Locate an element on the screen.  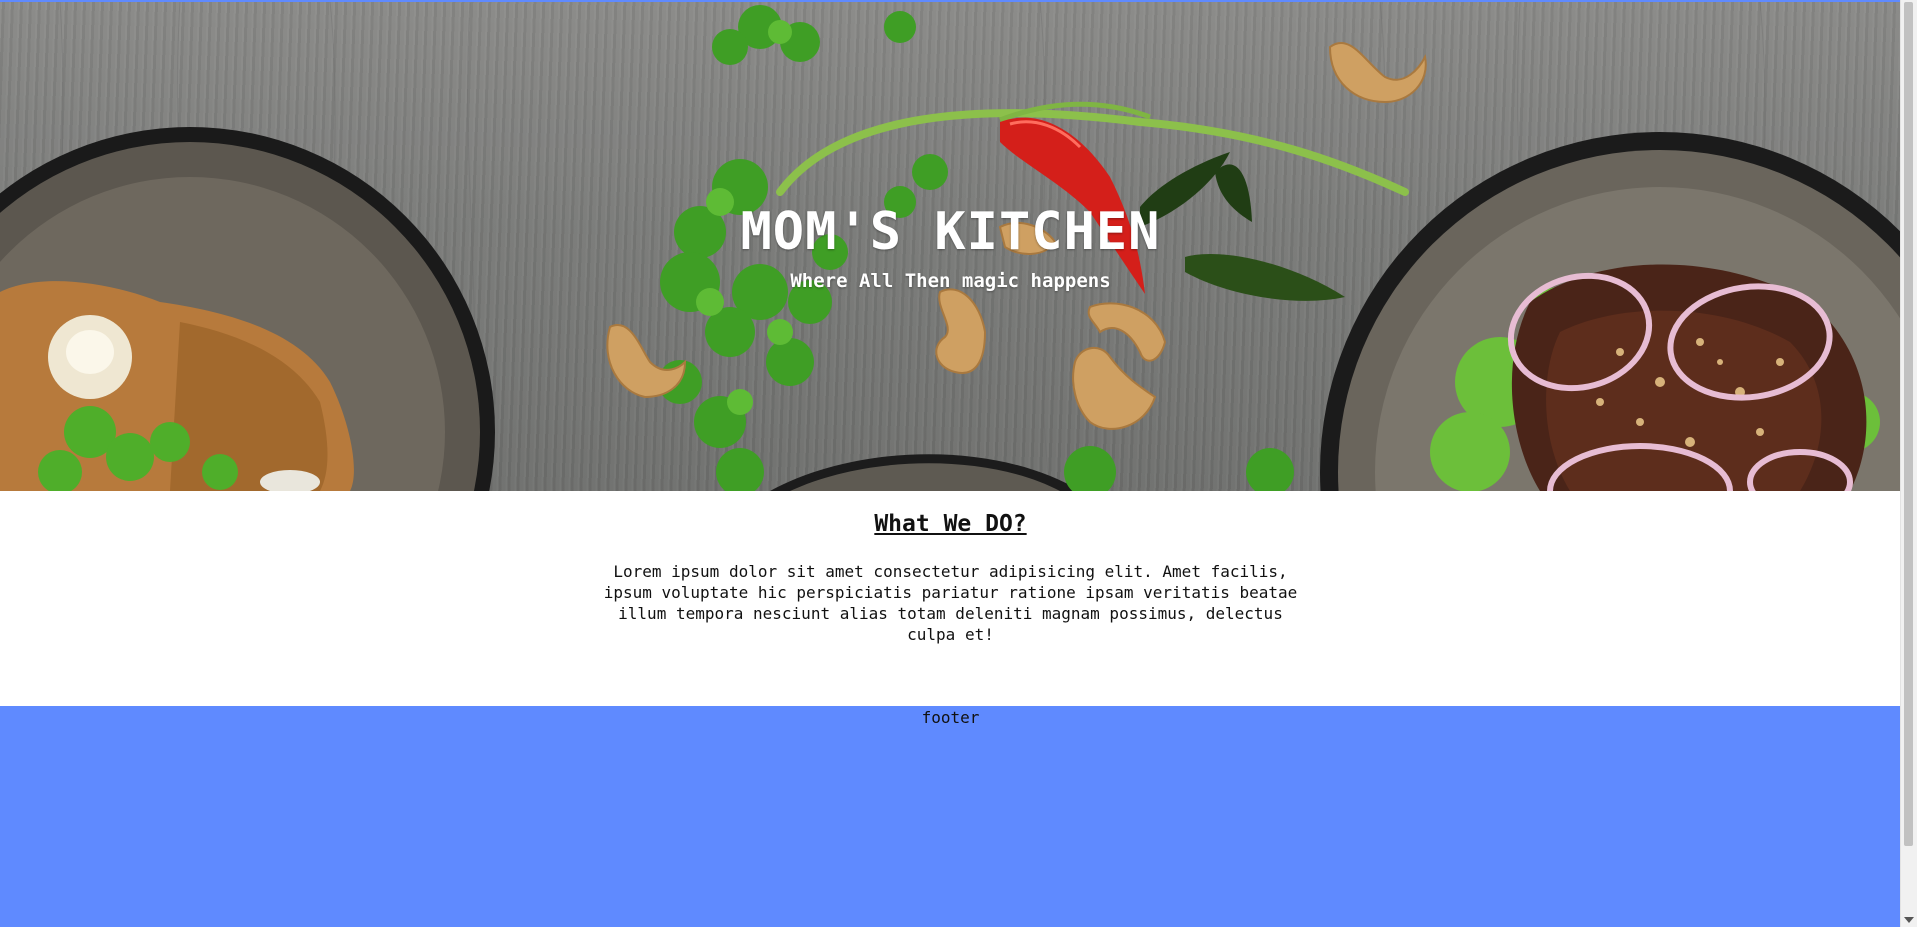
scrollbar-thumb is located at coordinates (1908, 424).